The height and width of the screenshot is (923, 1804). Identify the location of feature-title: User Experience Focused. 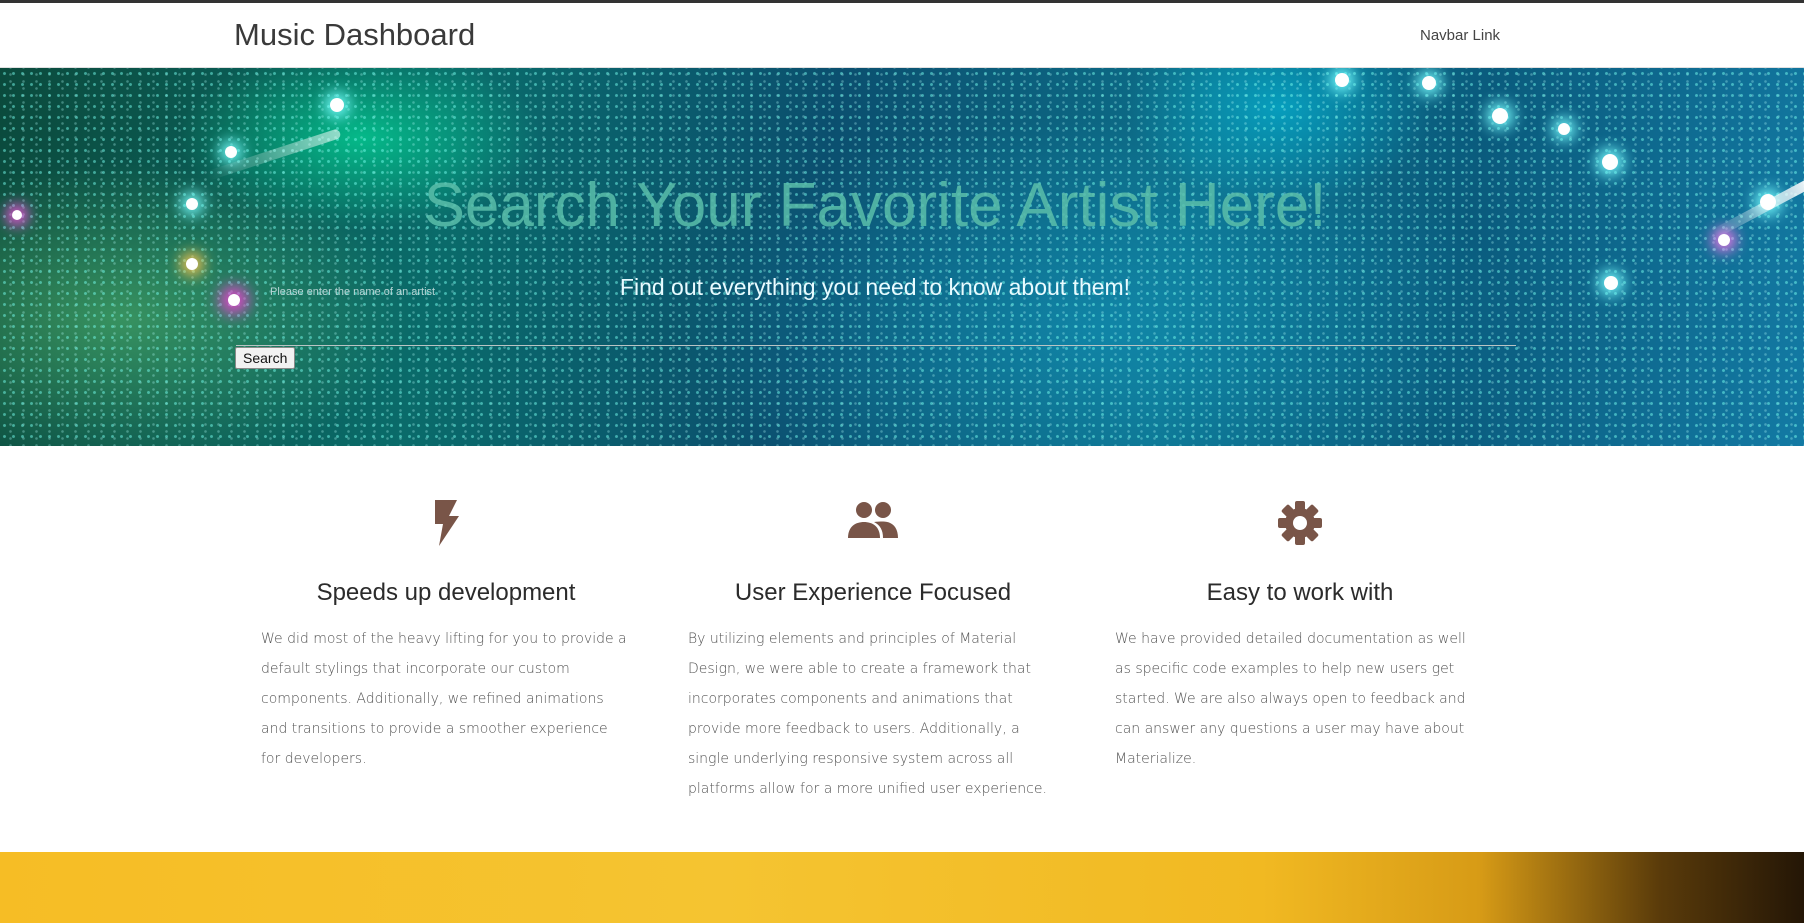
(873, 592).